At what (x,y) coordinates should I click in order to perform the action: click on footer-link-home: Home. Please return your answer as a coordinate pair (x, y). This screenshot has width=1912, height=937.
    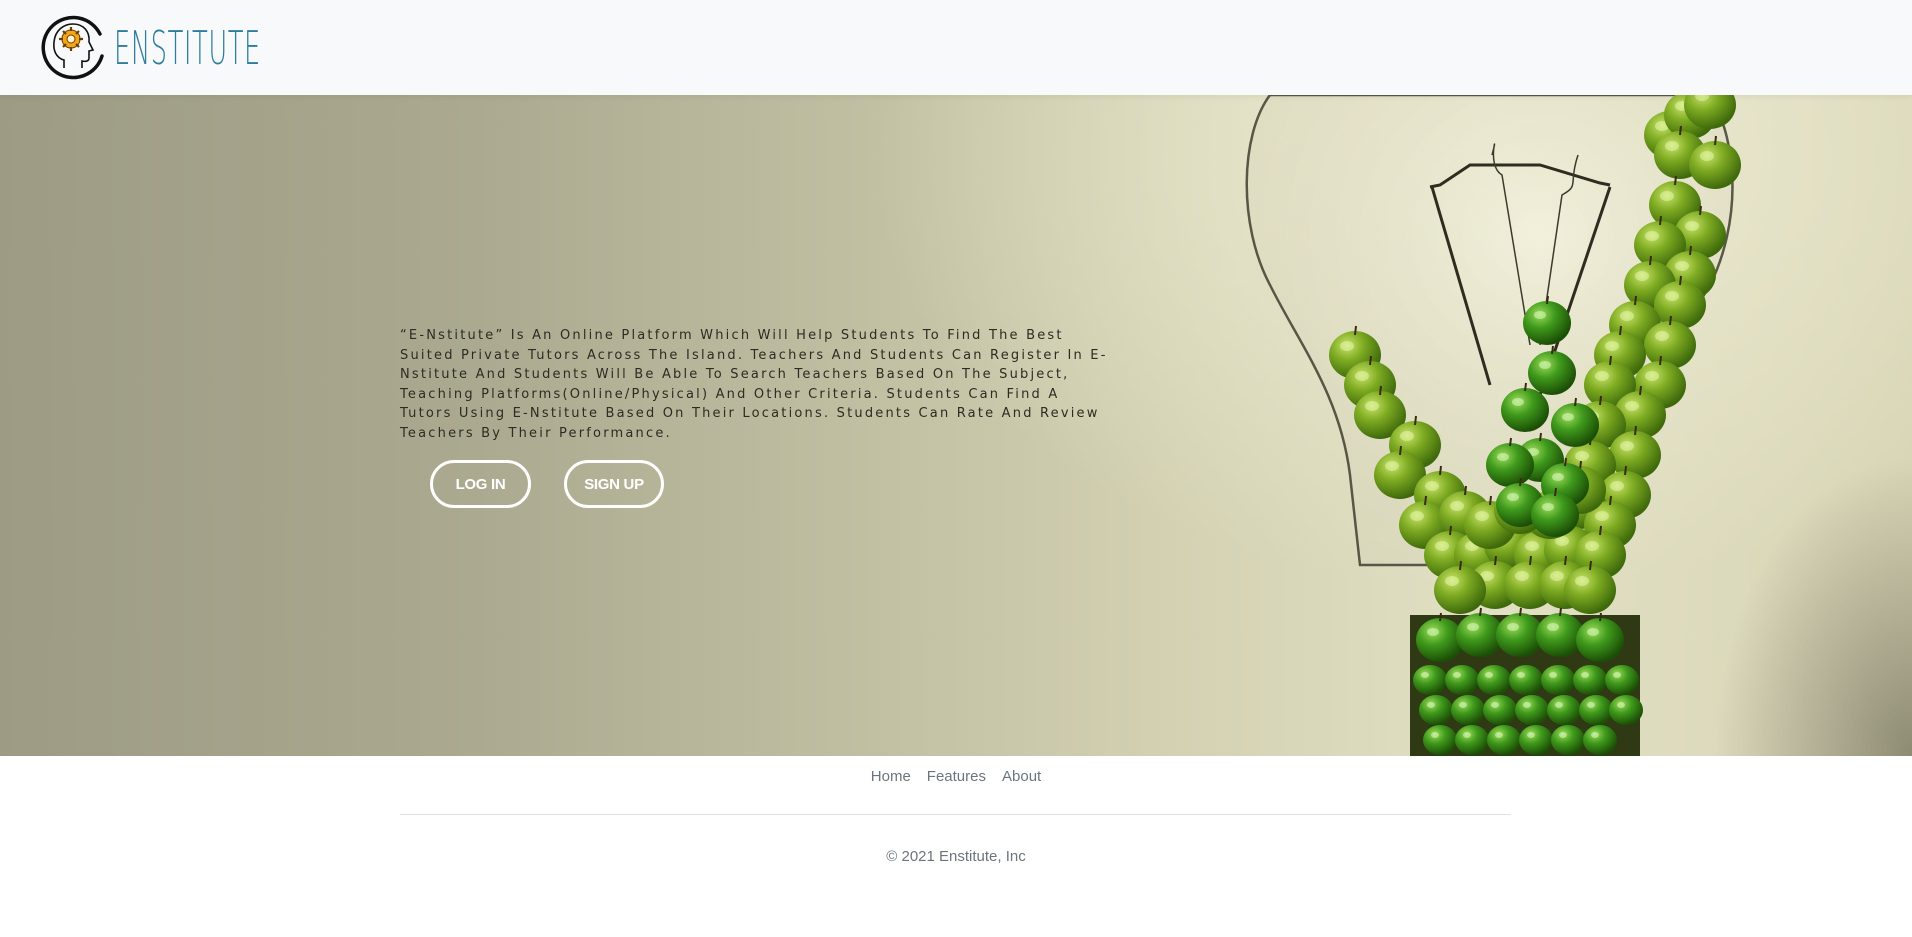
    Looking at the image, I should click on (891, 776).